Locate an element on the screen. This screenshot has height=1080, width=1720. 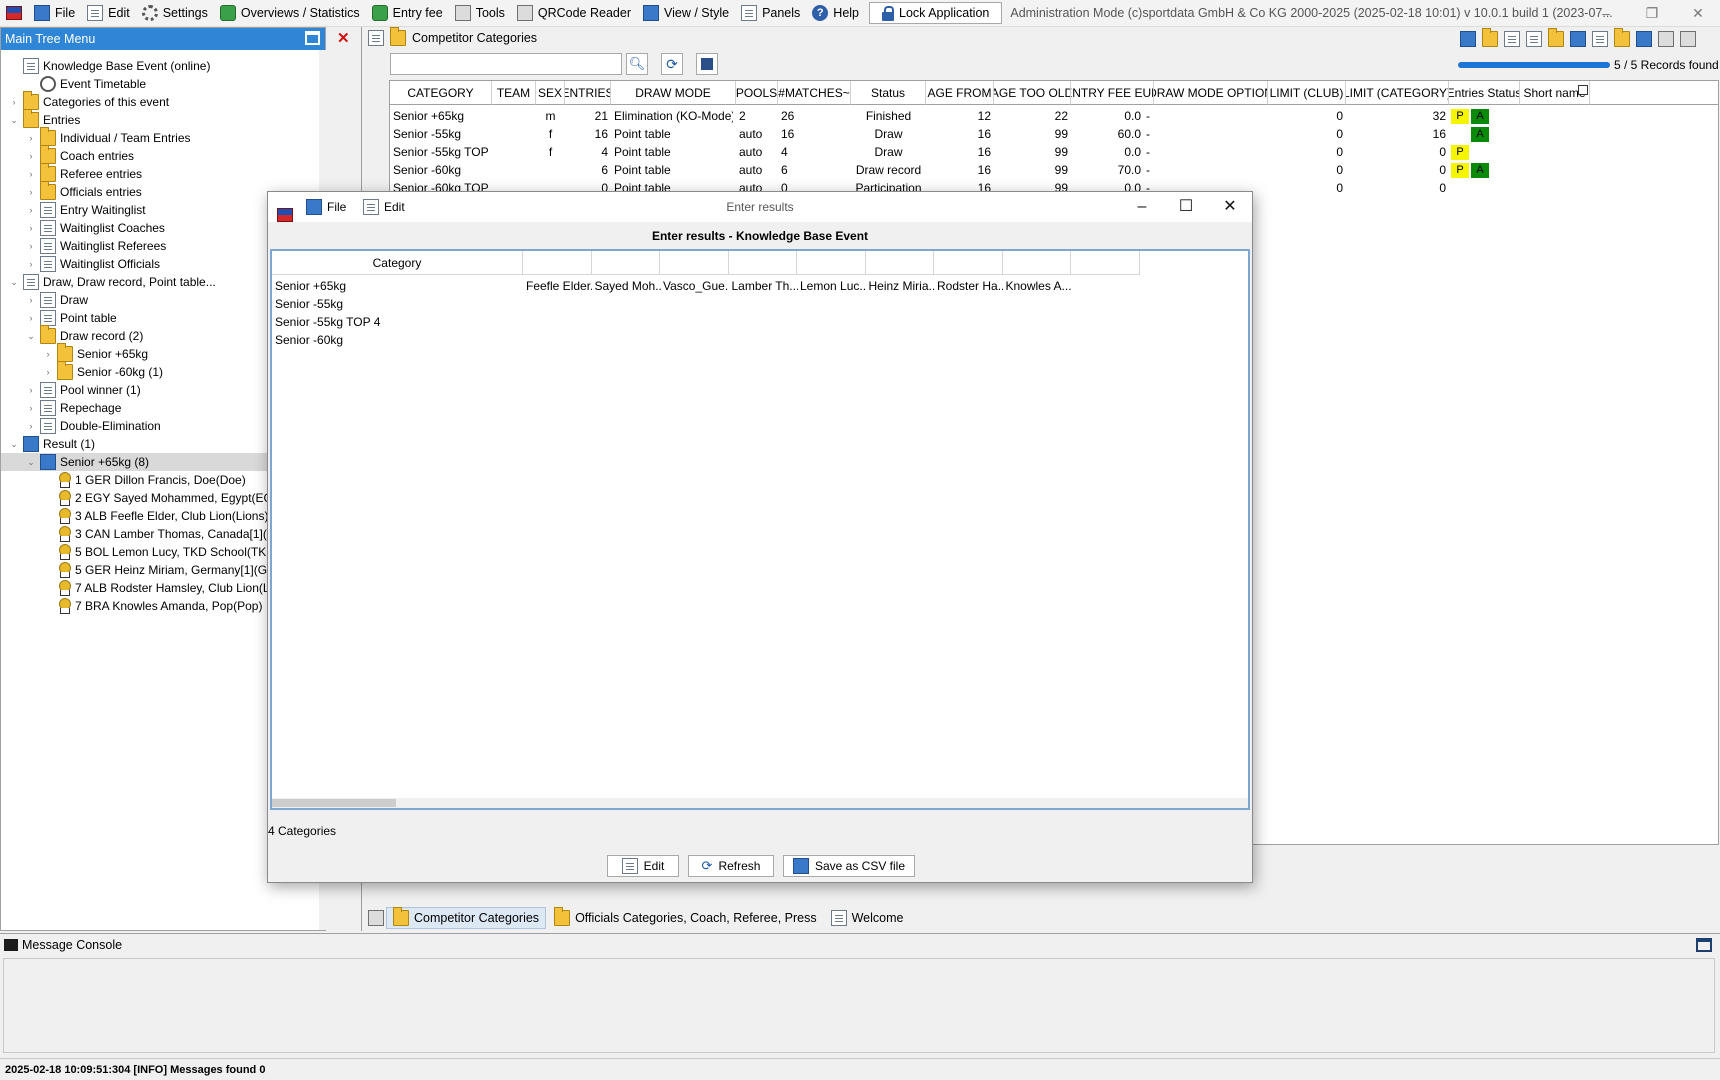
column-header: CATEGORY is located at coordinates (441, 93).